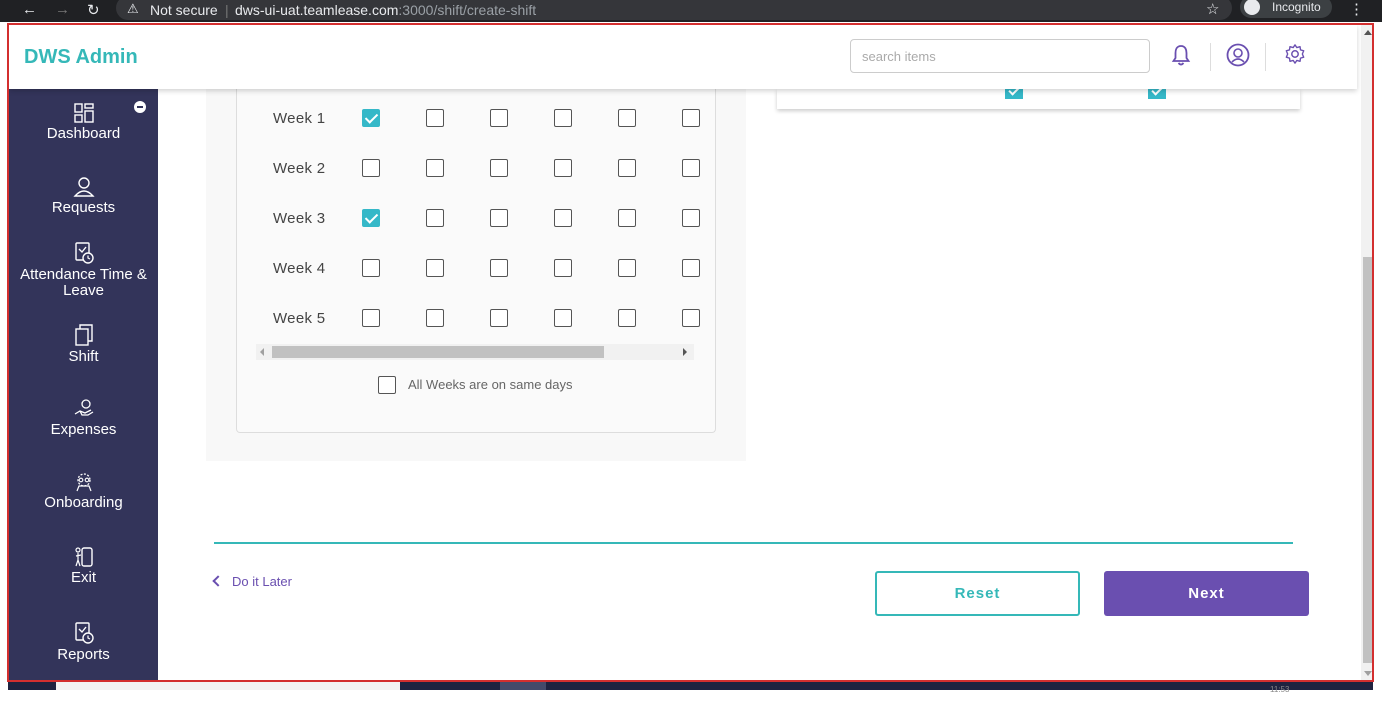  What do you see at coordinates (1181, 55) in the screenshot?
I see `bell-icon` at bounding box center [1181, 55].